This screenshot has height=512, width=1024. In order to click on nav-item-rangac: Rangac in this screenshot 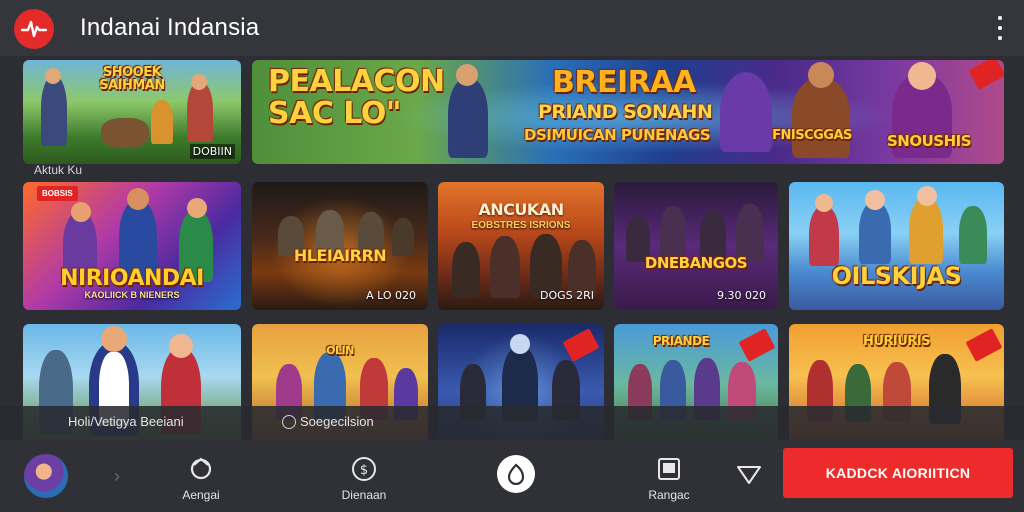, I will do `click(669, 478)`.